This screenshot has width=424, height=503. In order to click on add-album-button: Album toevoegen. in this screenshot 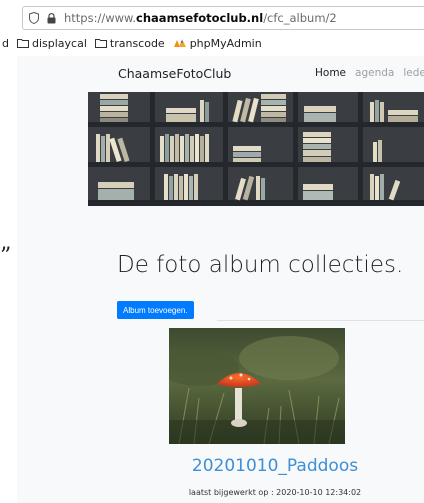, I will do `click(155, 310)`.